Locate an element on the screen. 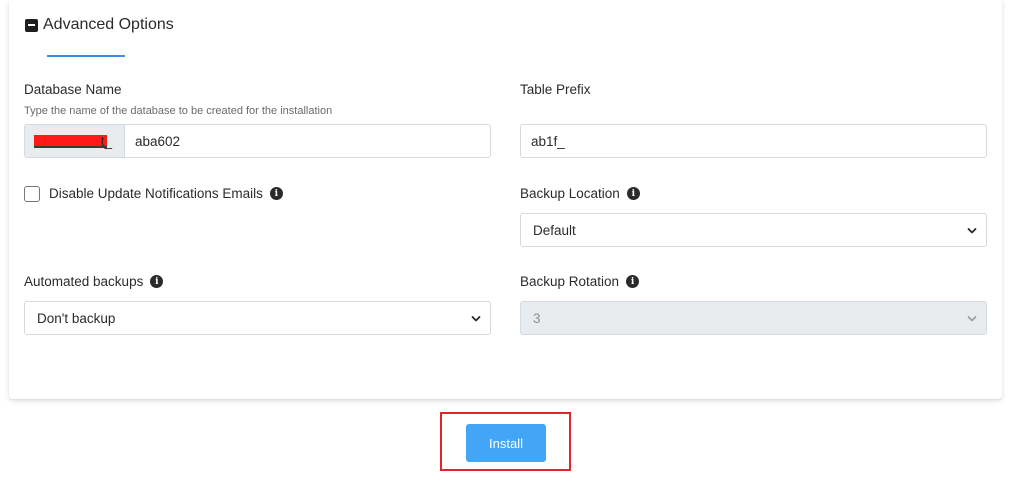 This screenshot has height=483, width=1024. table-prefix-input is located at coordinates (753, 141).